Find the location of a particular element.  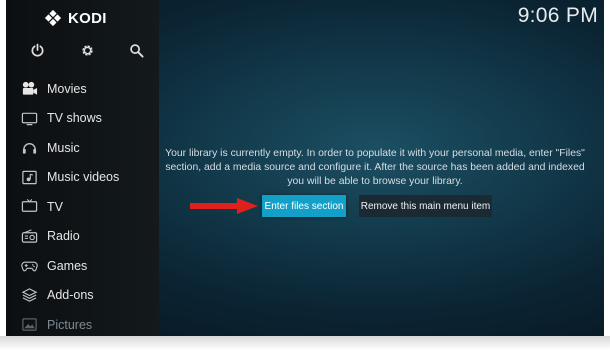

tv-shows-icon is located at coordinates (29, 118).